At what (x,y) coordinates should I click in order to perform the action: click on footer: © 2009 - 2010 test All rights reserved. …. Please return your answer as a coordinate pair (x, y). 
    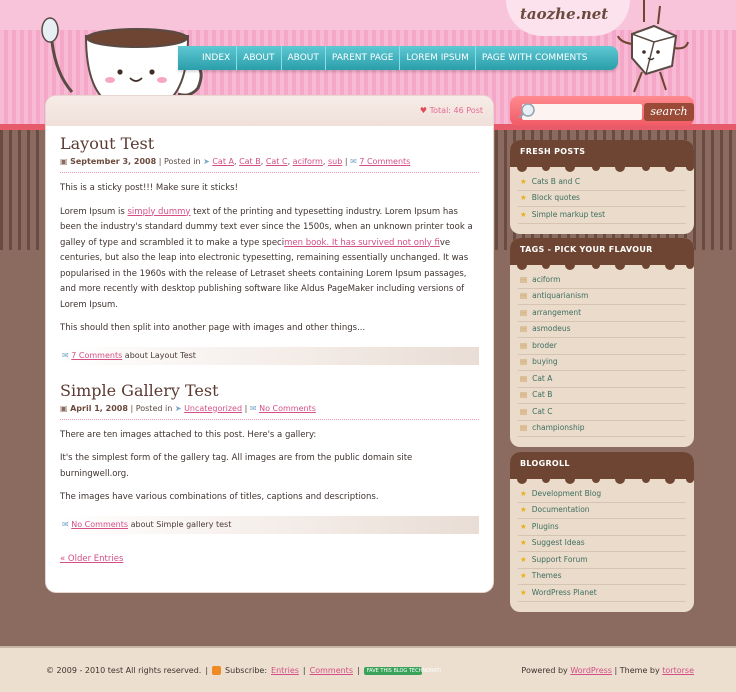
    Looking at the image, I should click on (368, 670).